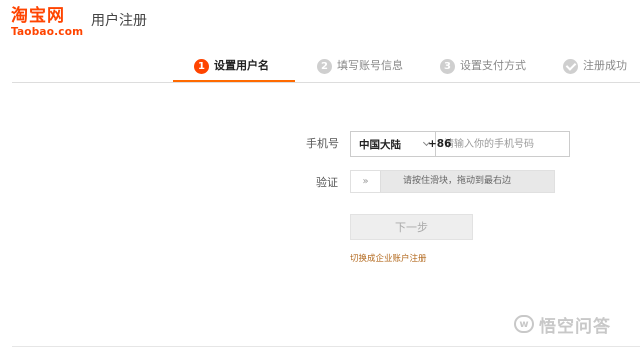 This screenshot has height=348, width=640. What do you see at coordinates (324, 66) in the screenshot?
I see `step-number-badge: 2` at bounding box center [324, 66].